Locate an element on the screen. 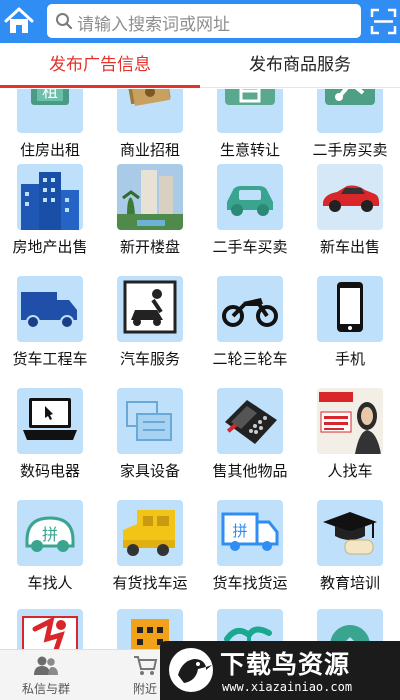 The width and height of the screenshot is (400, 700). house-rent-icon: 租 is located at coordinates (50, 111).